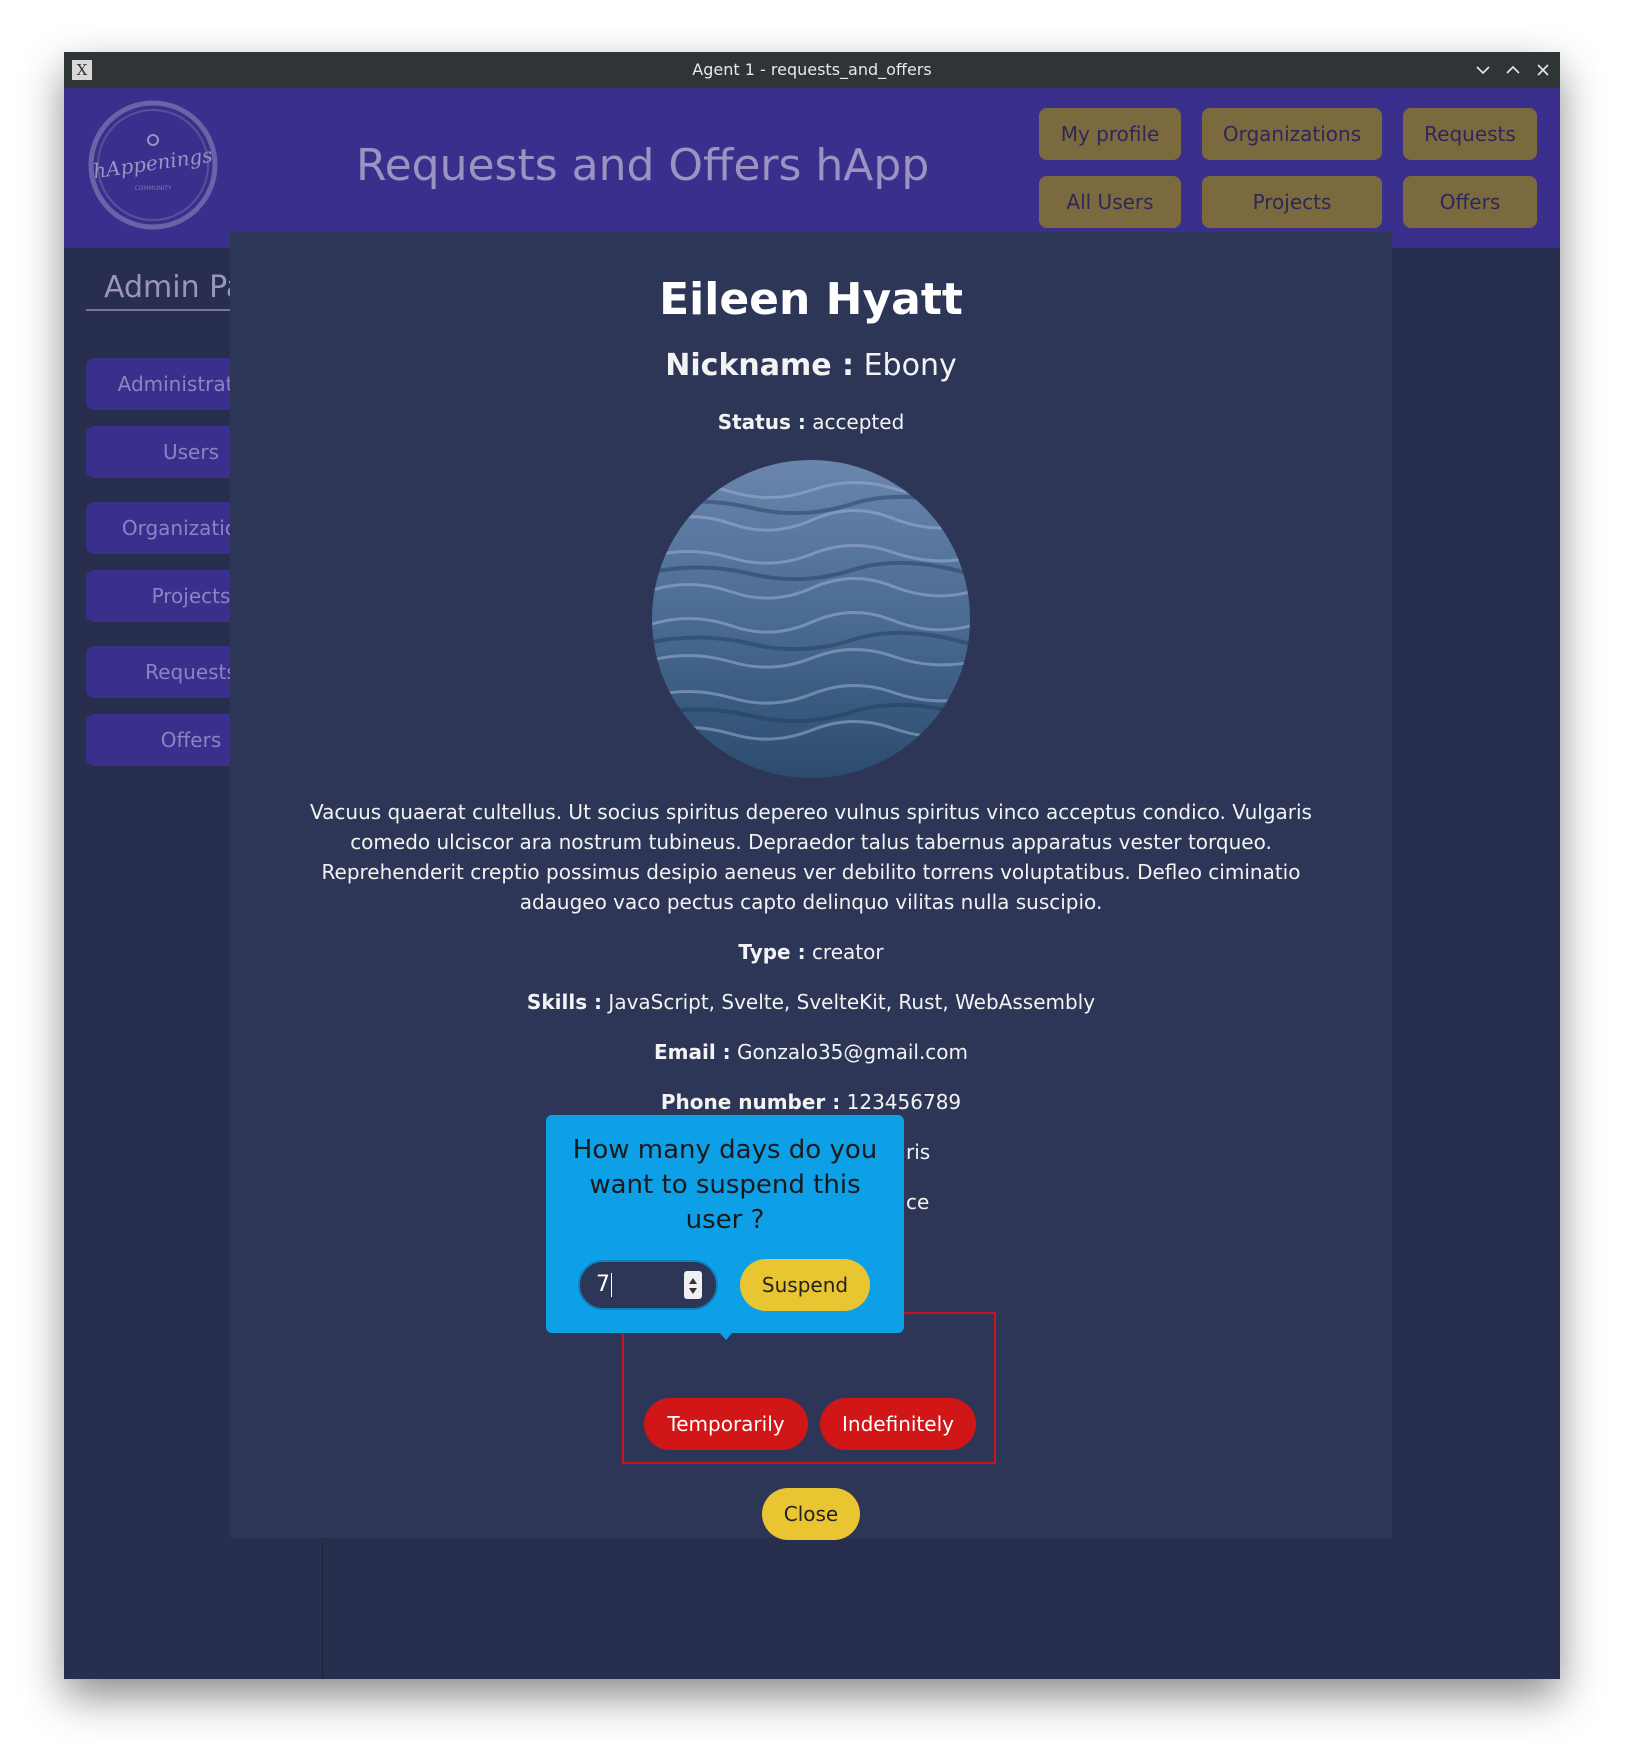  I want to click on nav-my-profile-button: My profile, so click(1110, 134).